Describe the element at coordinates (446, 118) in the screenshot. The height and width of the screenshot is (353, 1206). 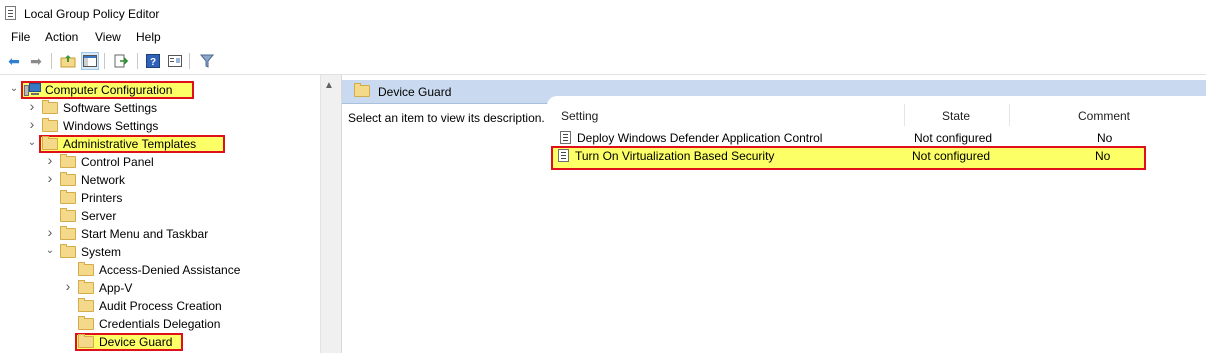
I see `description-text: Select an item to view its description.` at that location.